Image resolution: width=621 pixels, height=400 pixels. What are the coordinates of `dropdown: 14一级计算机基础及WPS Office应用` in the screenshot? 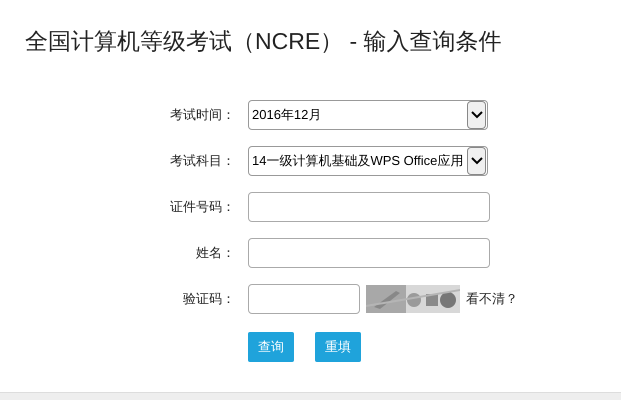 It's located at (368, 161).